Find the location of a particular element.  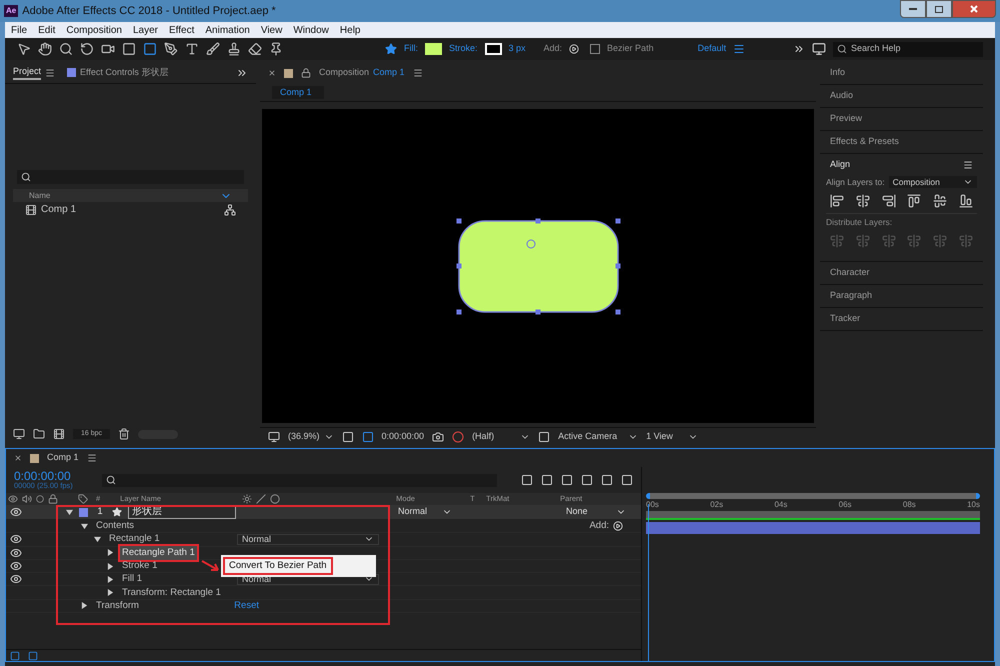

project-item: Comp 1 is located at coordinates (58, 209).